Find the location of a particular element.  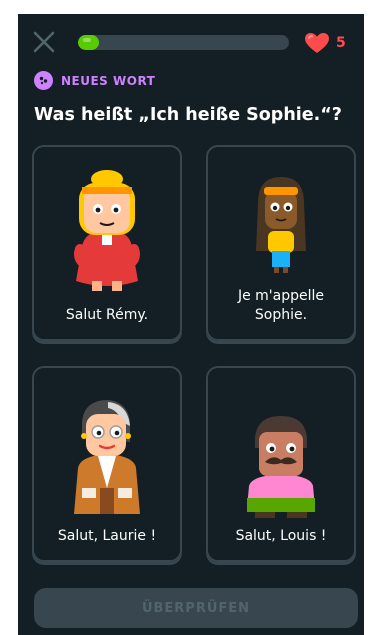

option-card-laurie: Salut, Laurie ! is located at coordinates (107, 464).